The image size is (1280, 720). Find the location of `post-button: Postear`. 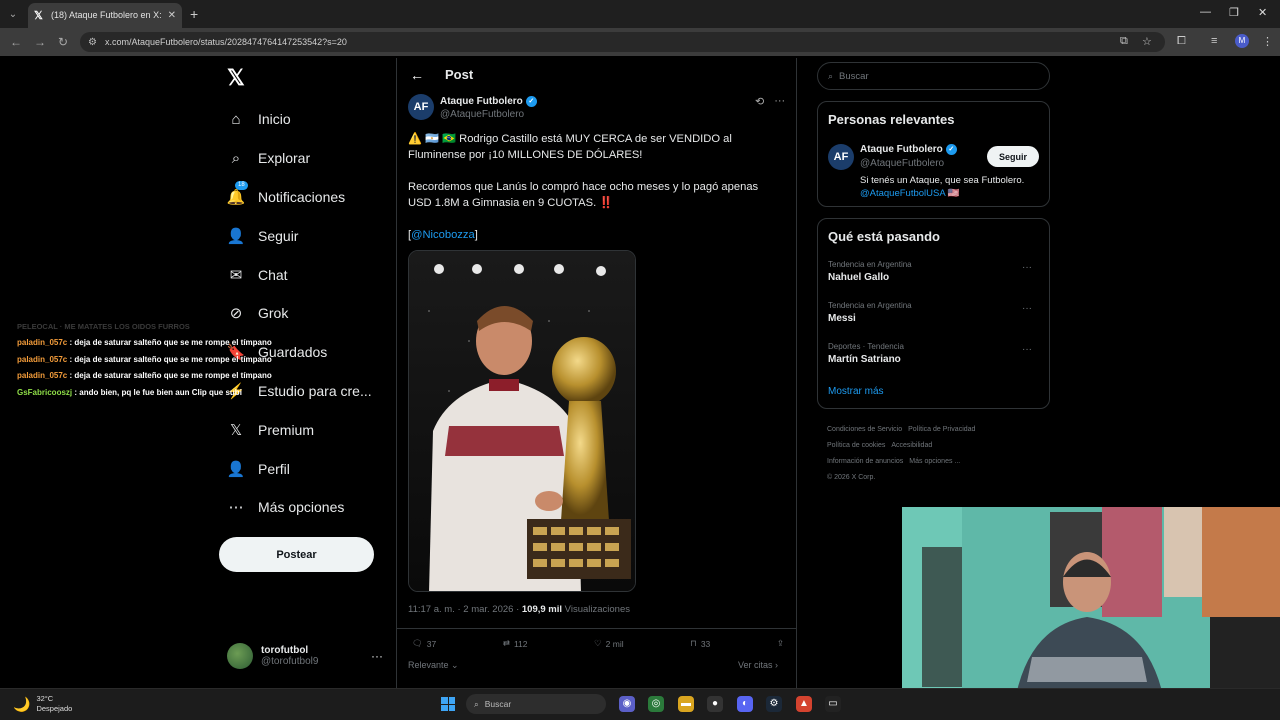

post-button: Postear is located at coordinates (296, 554).